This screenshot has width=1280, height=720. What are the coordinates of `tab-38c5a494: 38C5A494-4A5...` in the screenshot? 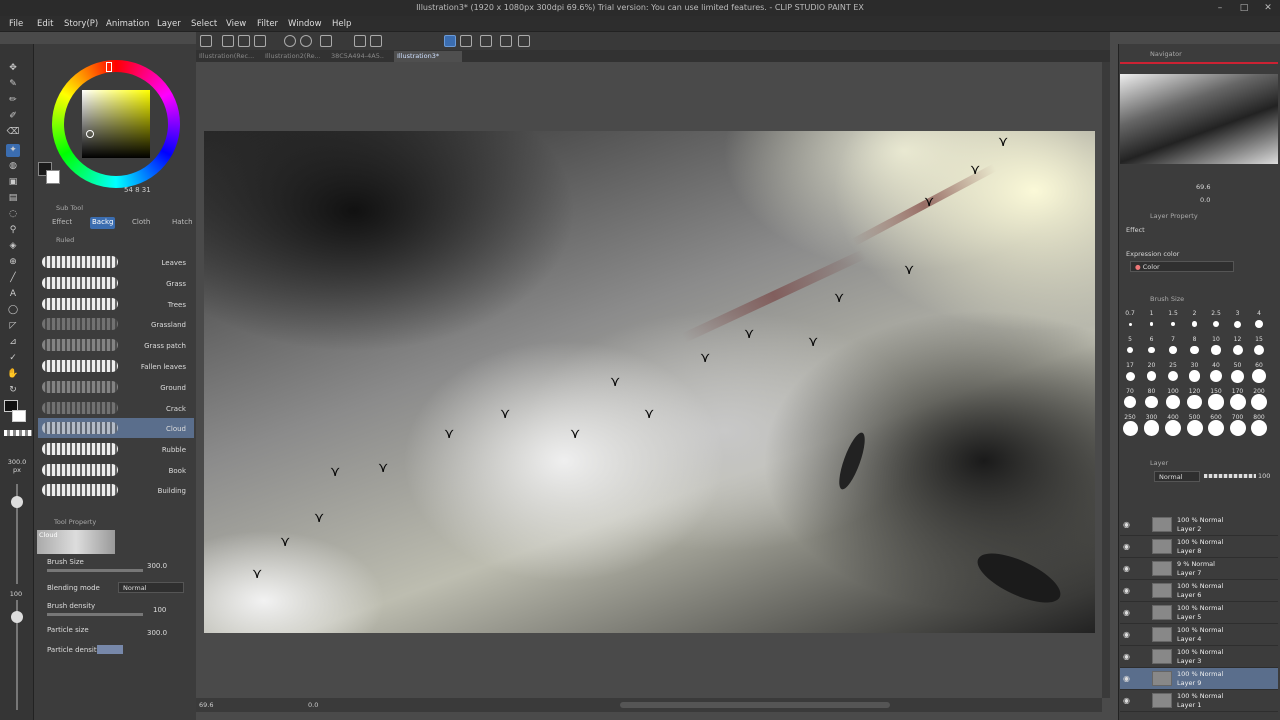 It's located at (356, 56).